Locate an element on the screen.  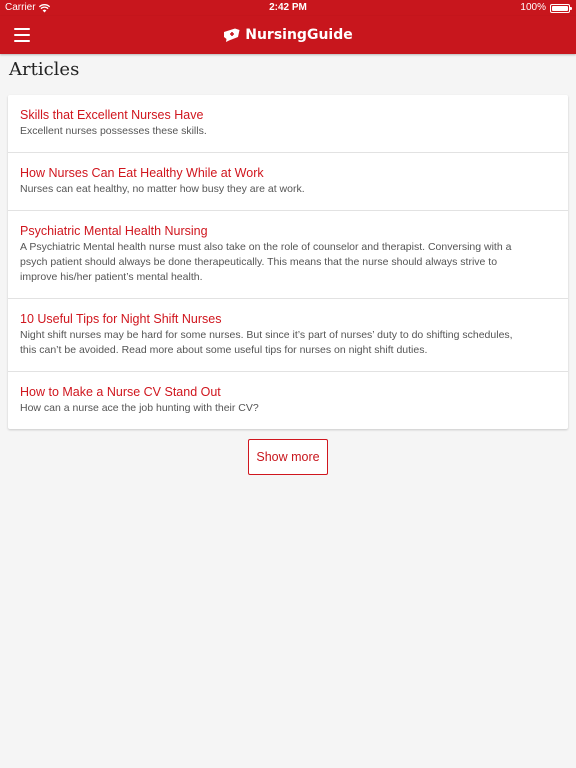
nursing-guide-logo-icon is located at coordinates (232, 35).